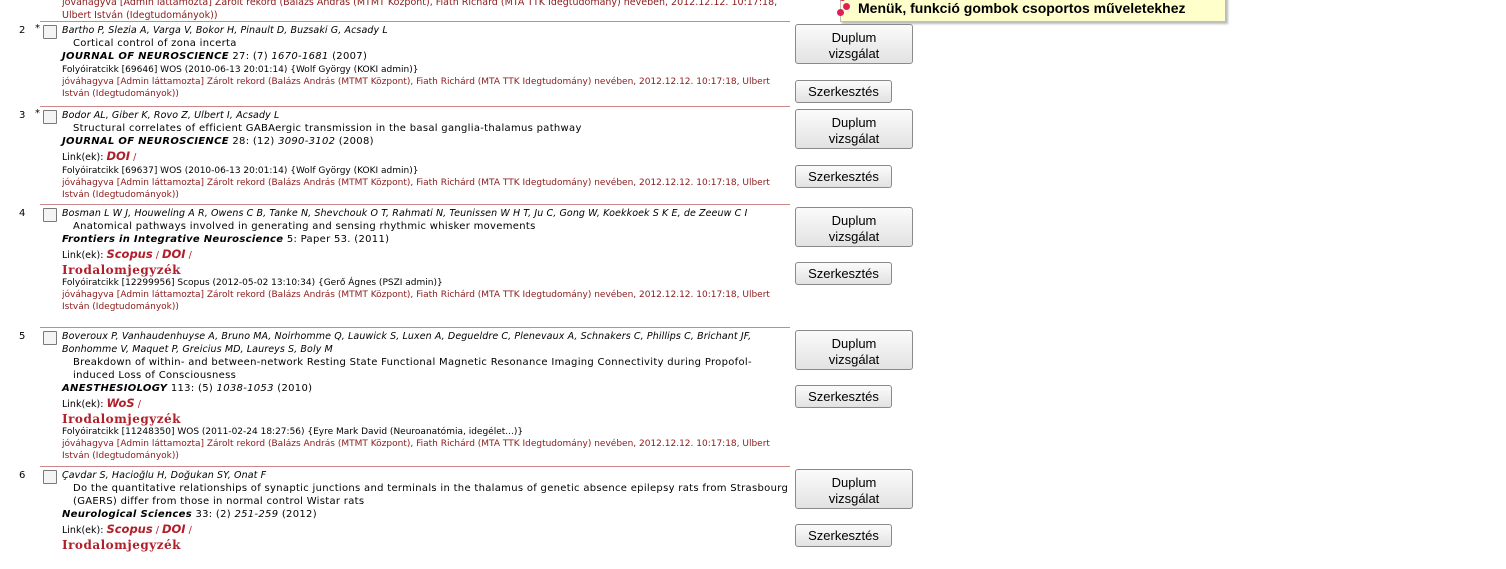  I want to click on journal-pages: 3090-3102, so click(307, 141).